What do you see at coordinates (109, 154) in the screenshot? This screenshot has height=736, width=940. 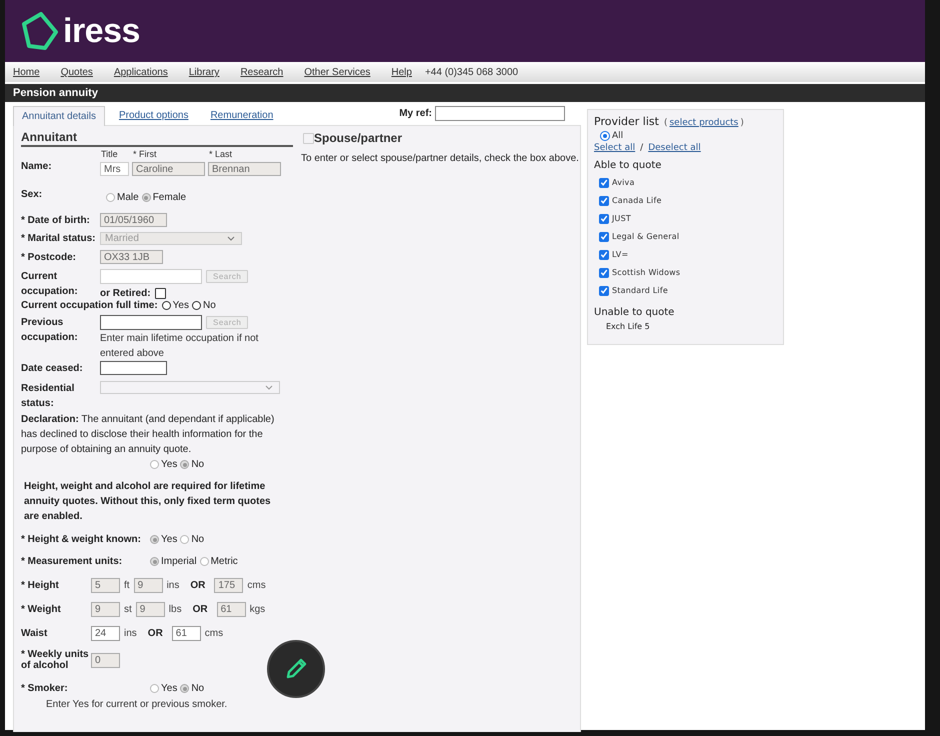 I see `field-label: Title` at bounding box center [109, 154].